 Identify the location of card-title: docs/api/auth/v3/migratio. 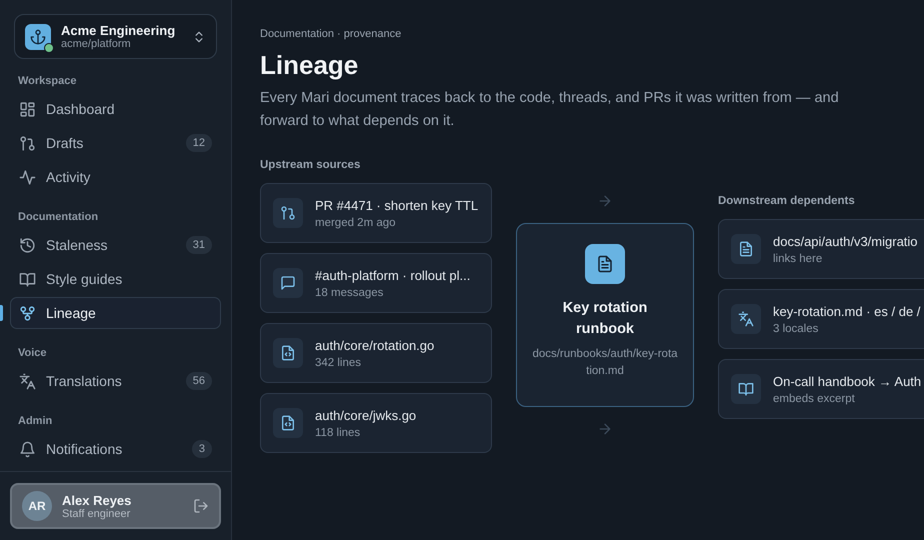
(845, 241).